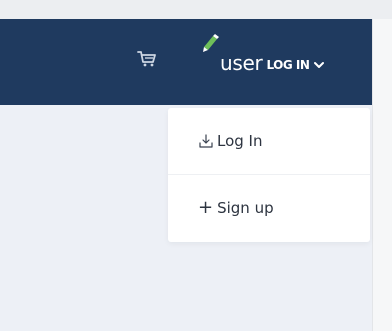 This screenshot has height=331, width=392. What do you see at coordinates (206, 141) in the screenshot?
I see `login-download-icon` at bounding box center [206, 141].